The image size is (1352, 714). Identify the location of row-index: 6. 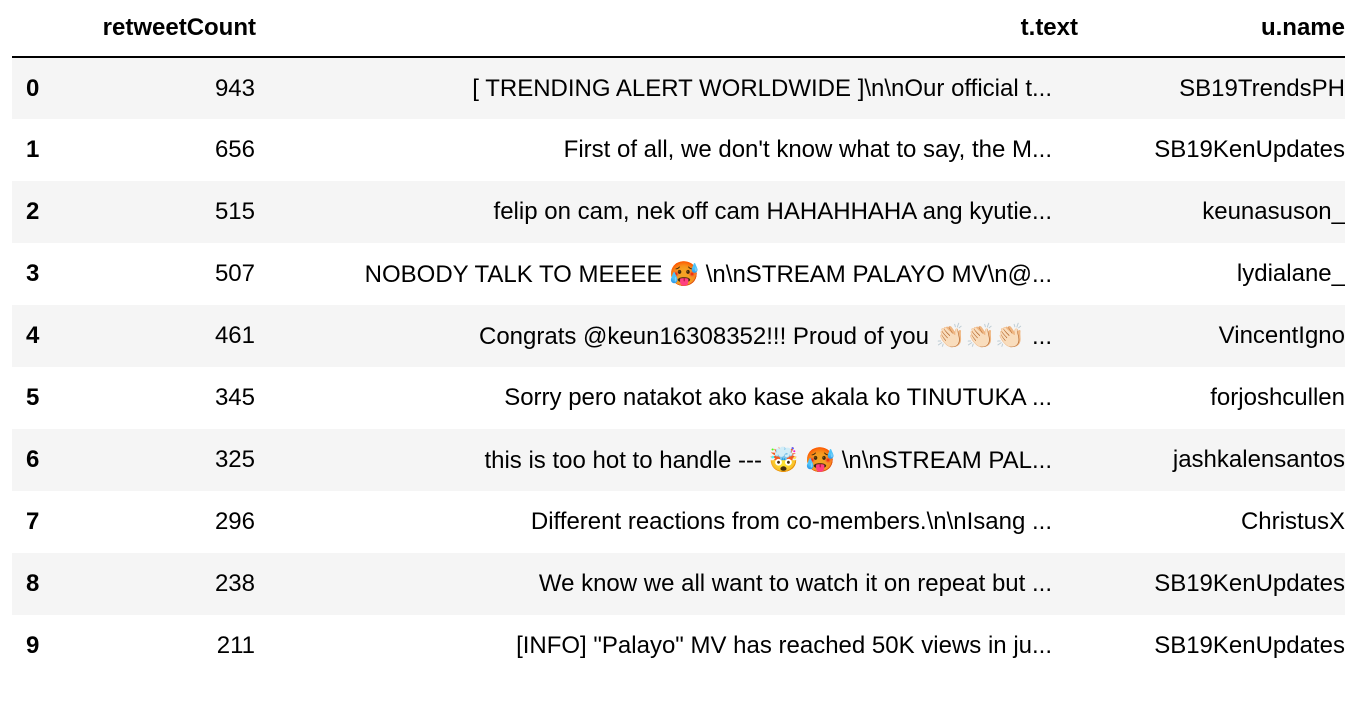
(33, 459).